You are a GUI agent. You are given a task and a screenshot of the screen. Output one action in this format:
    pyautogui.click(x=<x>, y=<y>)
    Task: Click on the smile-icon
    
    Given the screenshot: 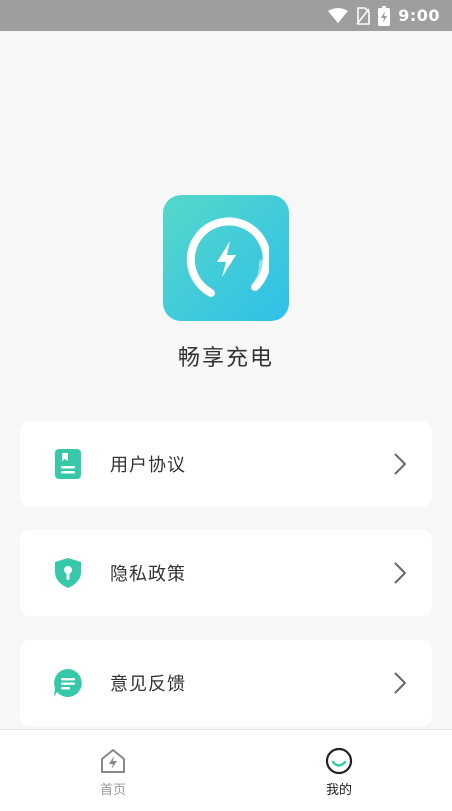 What is the action you would take?
    pyautogui.click(x=339, y=761)
    